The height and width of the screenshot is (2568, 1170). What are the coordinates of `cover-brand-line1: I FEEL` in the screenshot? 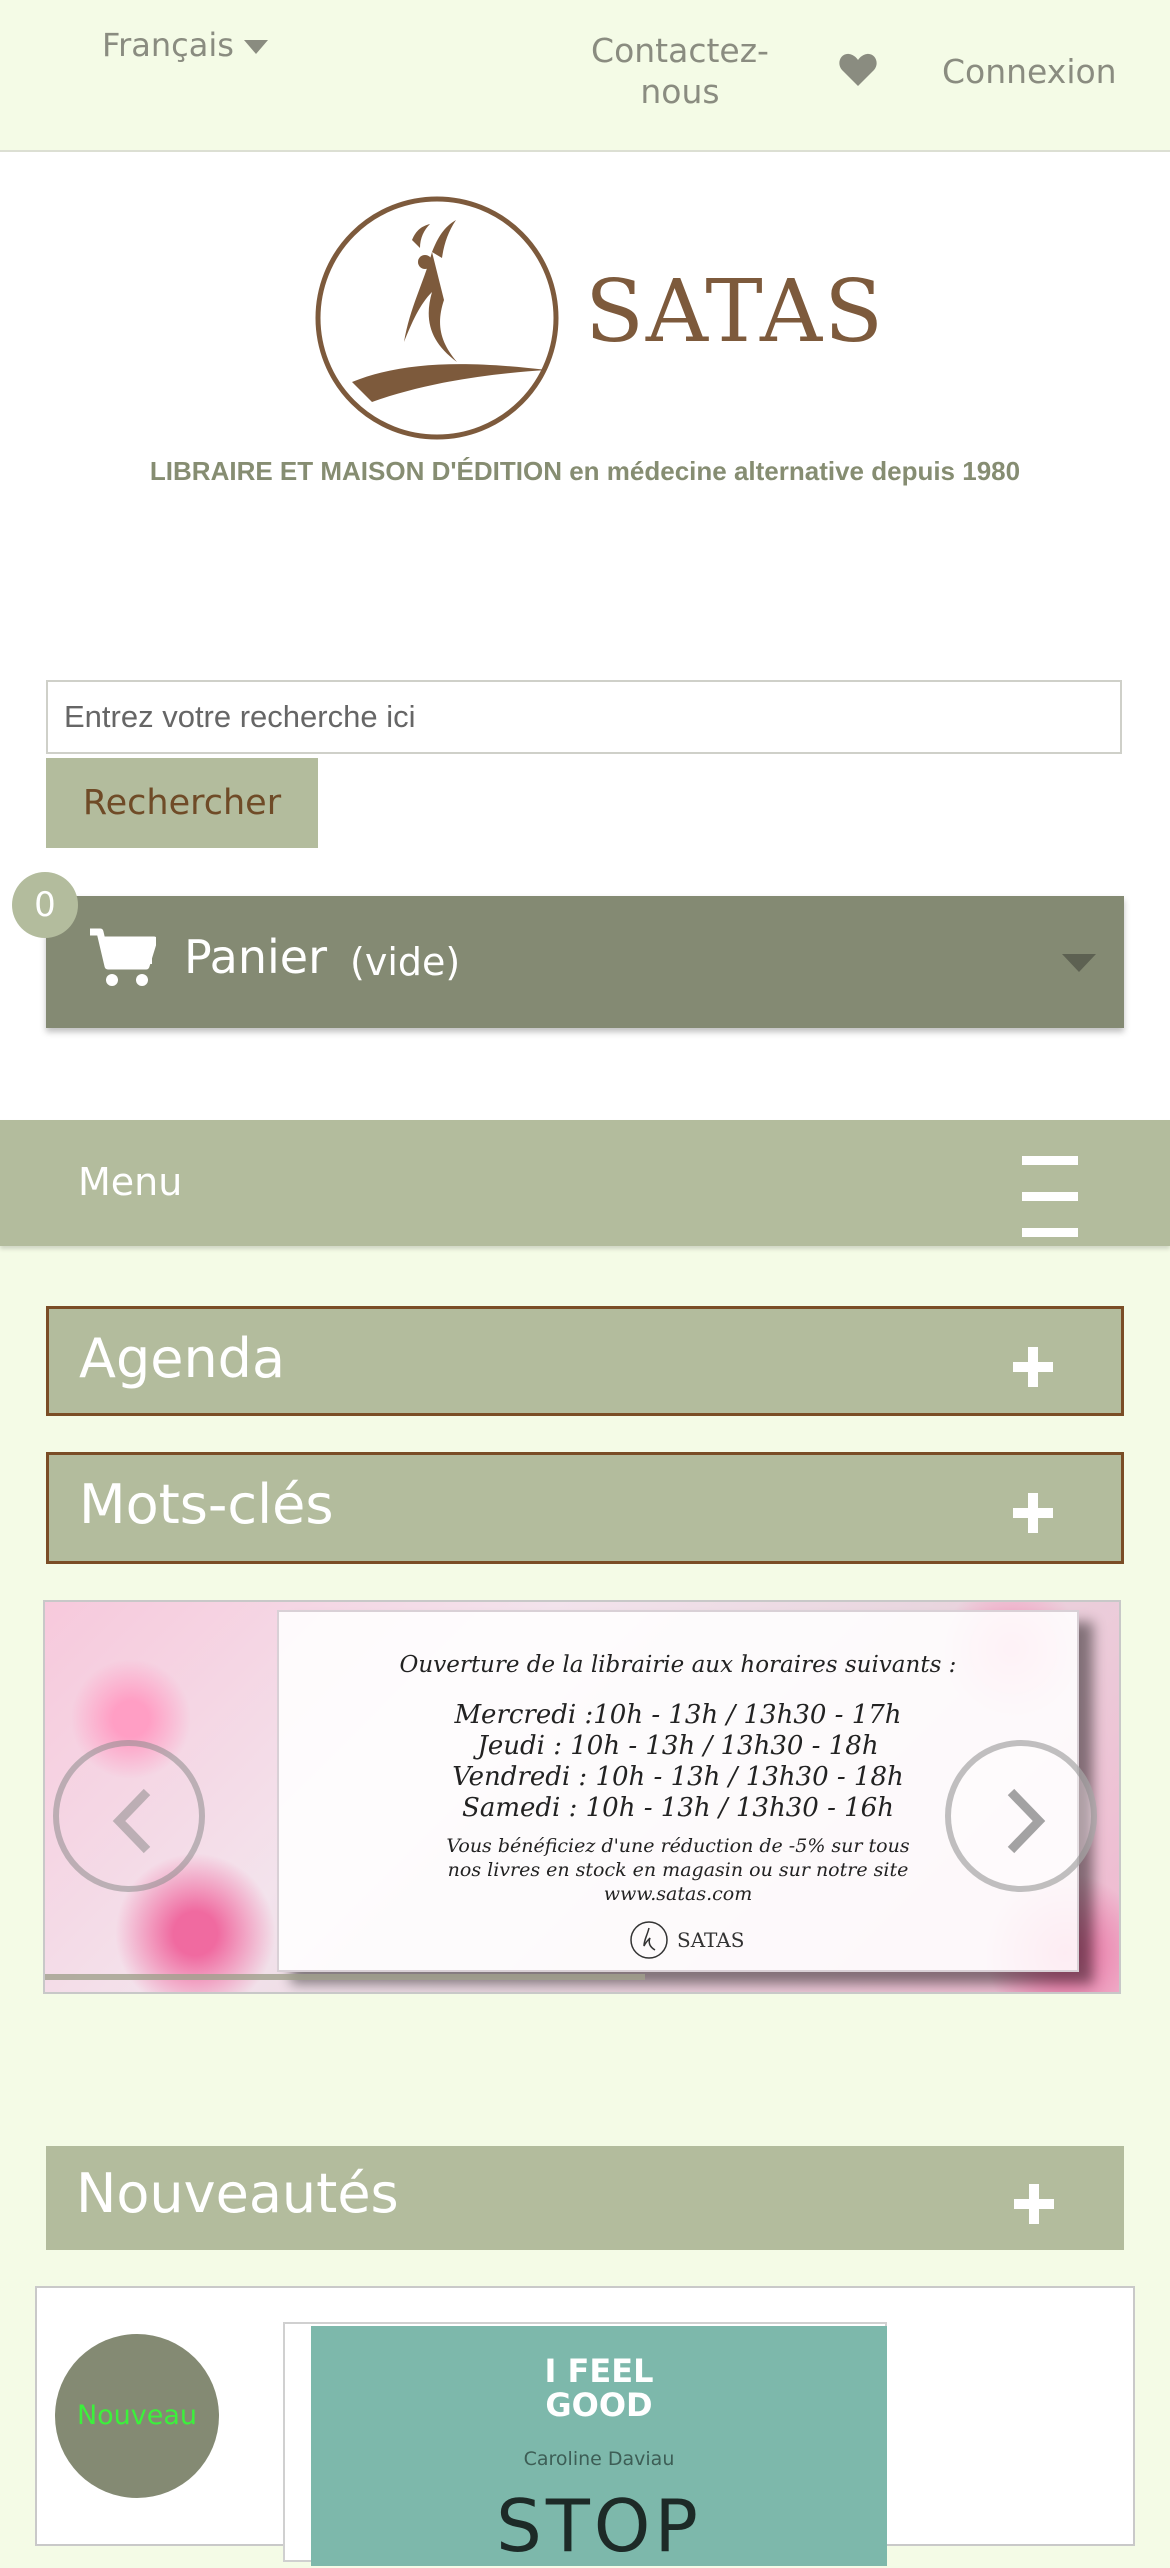 It's located at (599, 2371).